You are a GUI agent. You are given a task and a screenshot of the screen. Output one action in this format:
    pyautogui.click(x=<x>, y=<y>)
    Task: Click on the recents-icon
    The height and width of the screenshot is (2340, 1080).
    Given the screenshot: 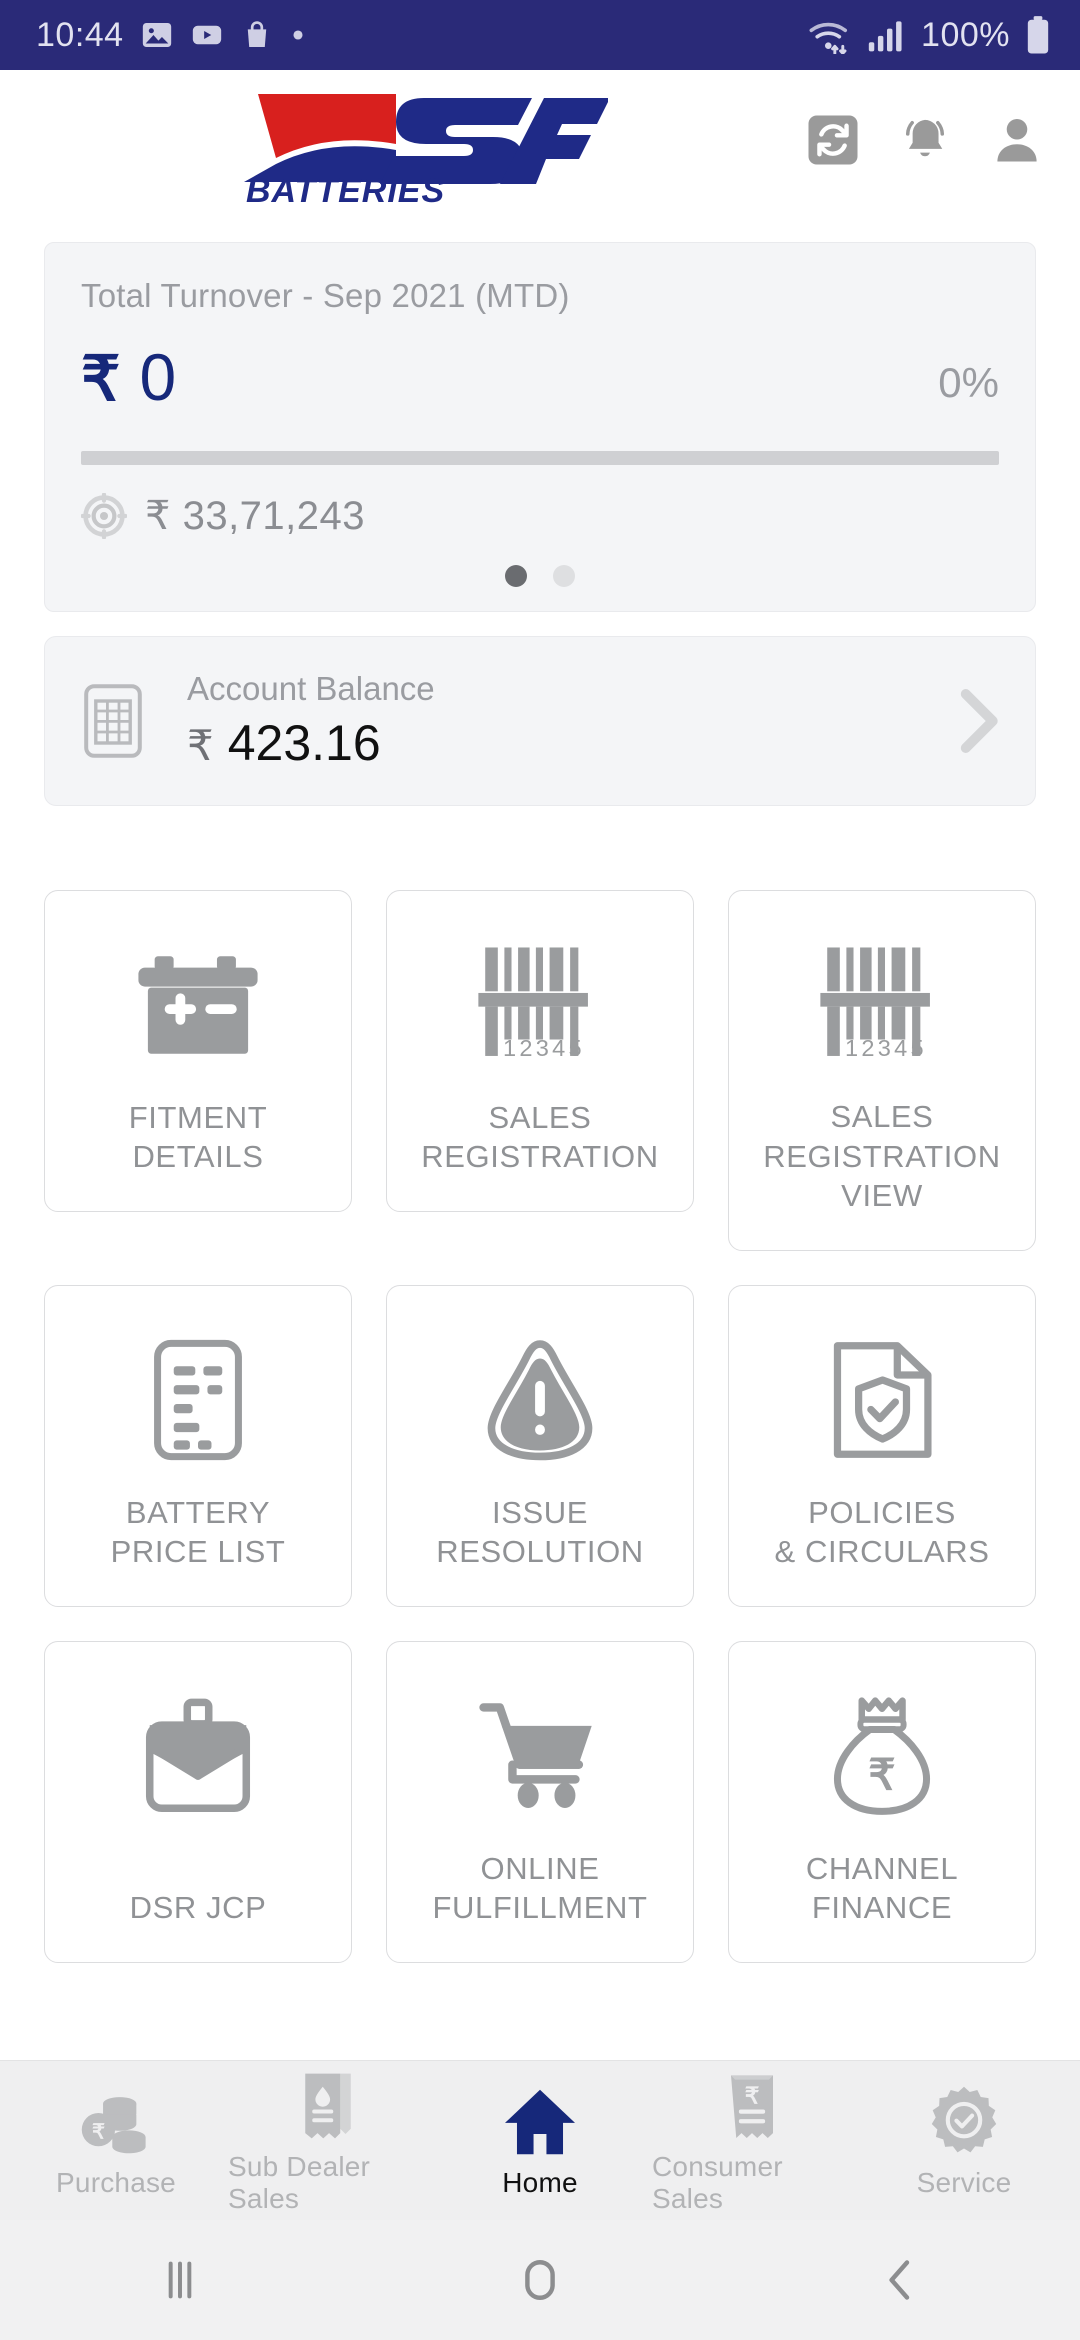 What is the action you would take?
    pyautogui.click(x=180, y=2280)
    